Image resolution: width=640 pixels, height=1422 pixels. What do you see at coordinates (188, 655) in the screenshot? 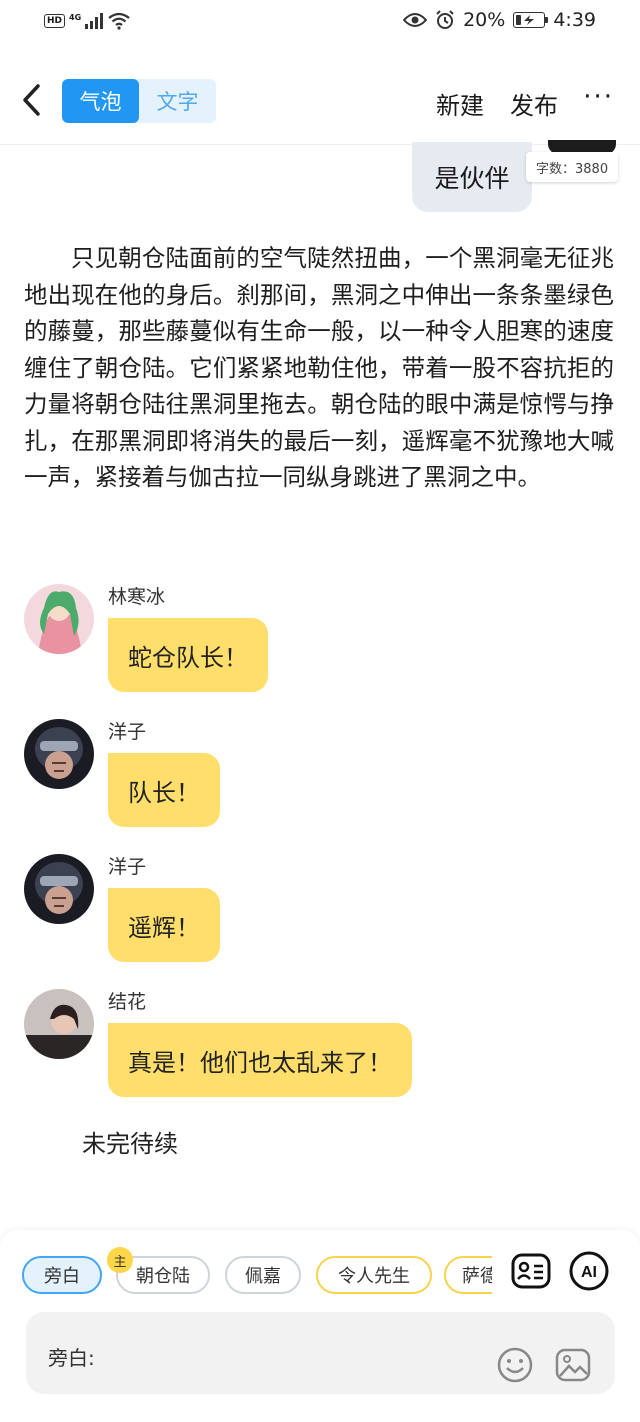
I see `chat-bubble: 蛇仓队长！` at bounding box center [188, 655].